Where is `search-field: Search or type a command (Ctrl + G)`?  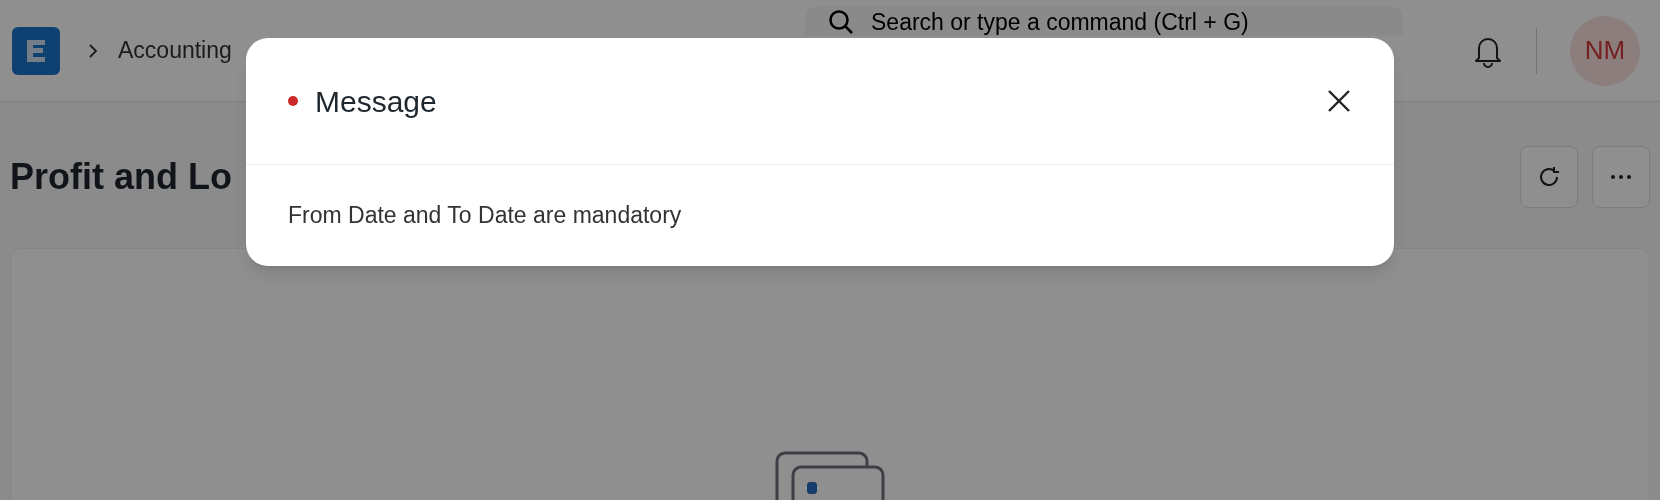 search-field: Search or type a command (Ctrl + G) is located at coordinates (1104, 21).